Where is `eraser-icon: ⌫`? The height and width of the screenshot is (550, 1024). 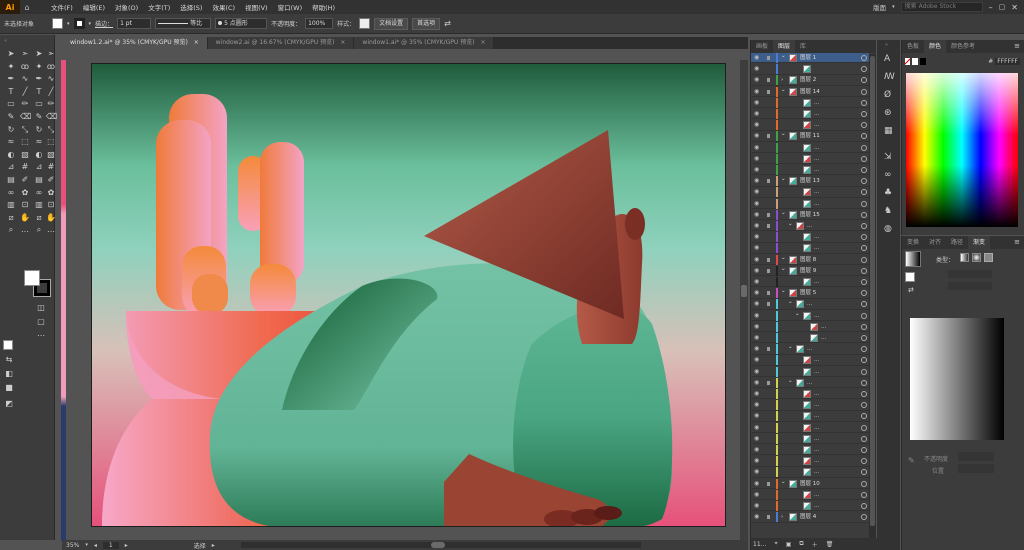
eraser-icon: ⌫ is located at coordinates (25, 117).